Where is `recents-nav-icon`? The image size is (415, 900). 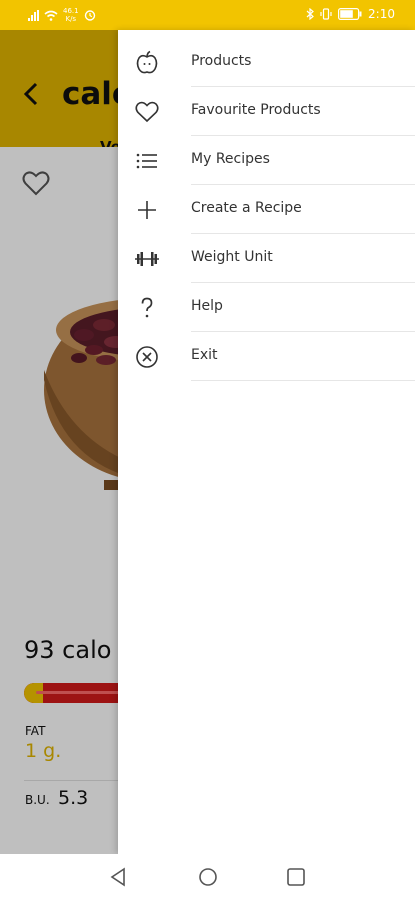
recents-nav-icon is located at coordinates (296, 877).